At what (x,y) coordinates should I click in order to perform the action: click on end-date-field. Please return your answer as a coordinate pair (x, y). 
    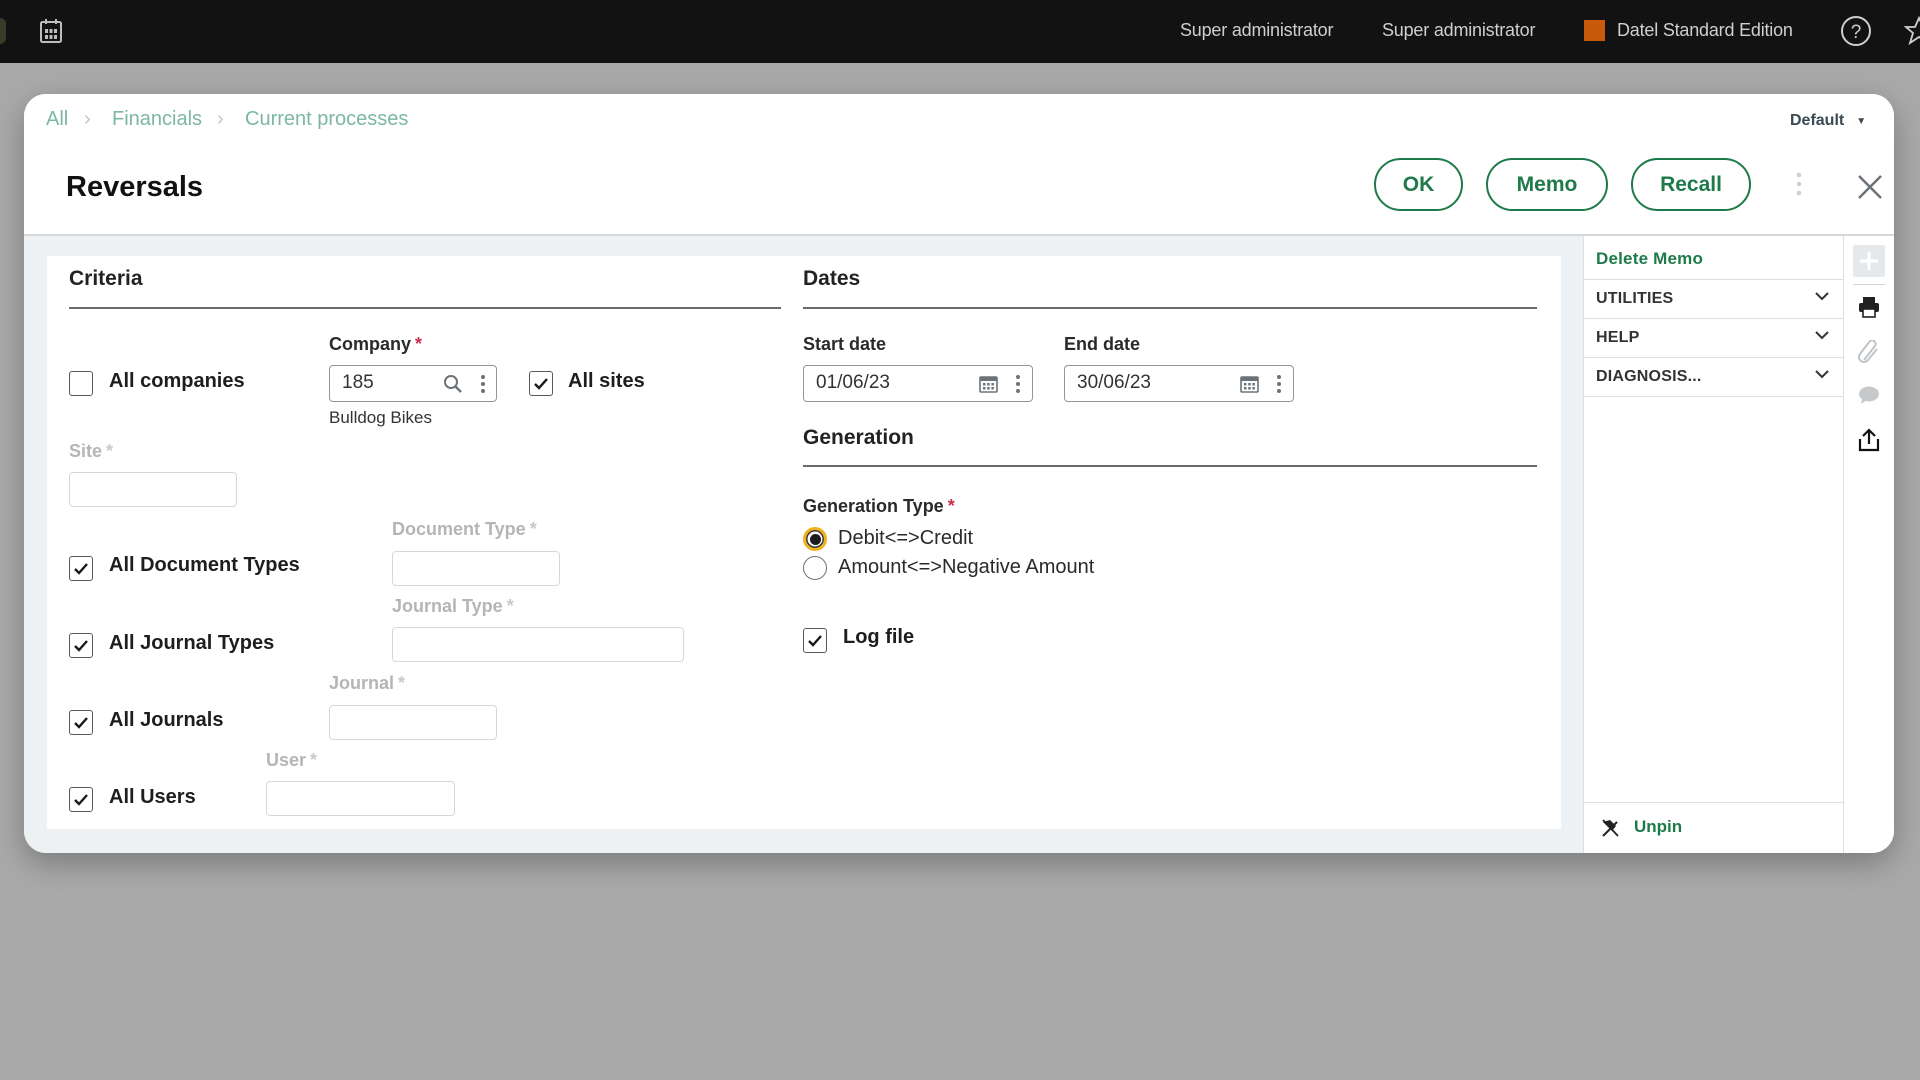
    Looking at the image, I should click on (1179, 383).